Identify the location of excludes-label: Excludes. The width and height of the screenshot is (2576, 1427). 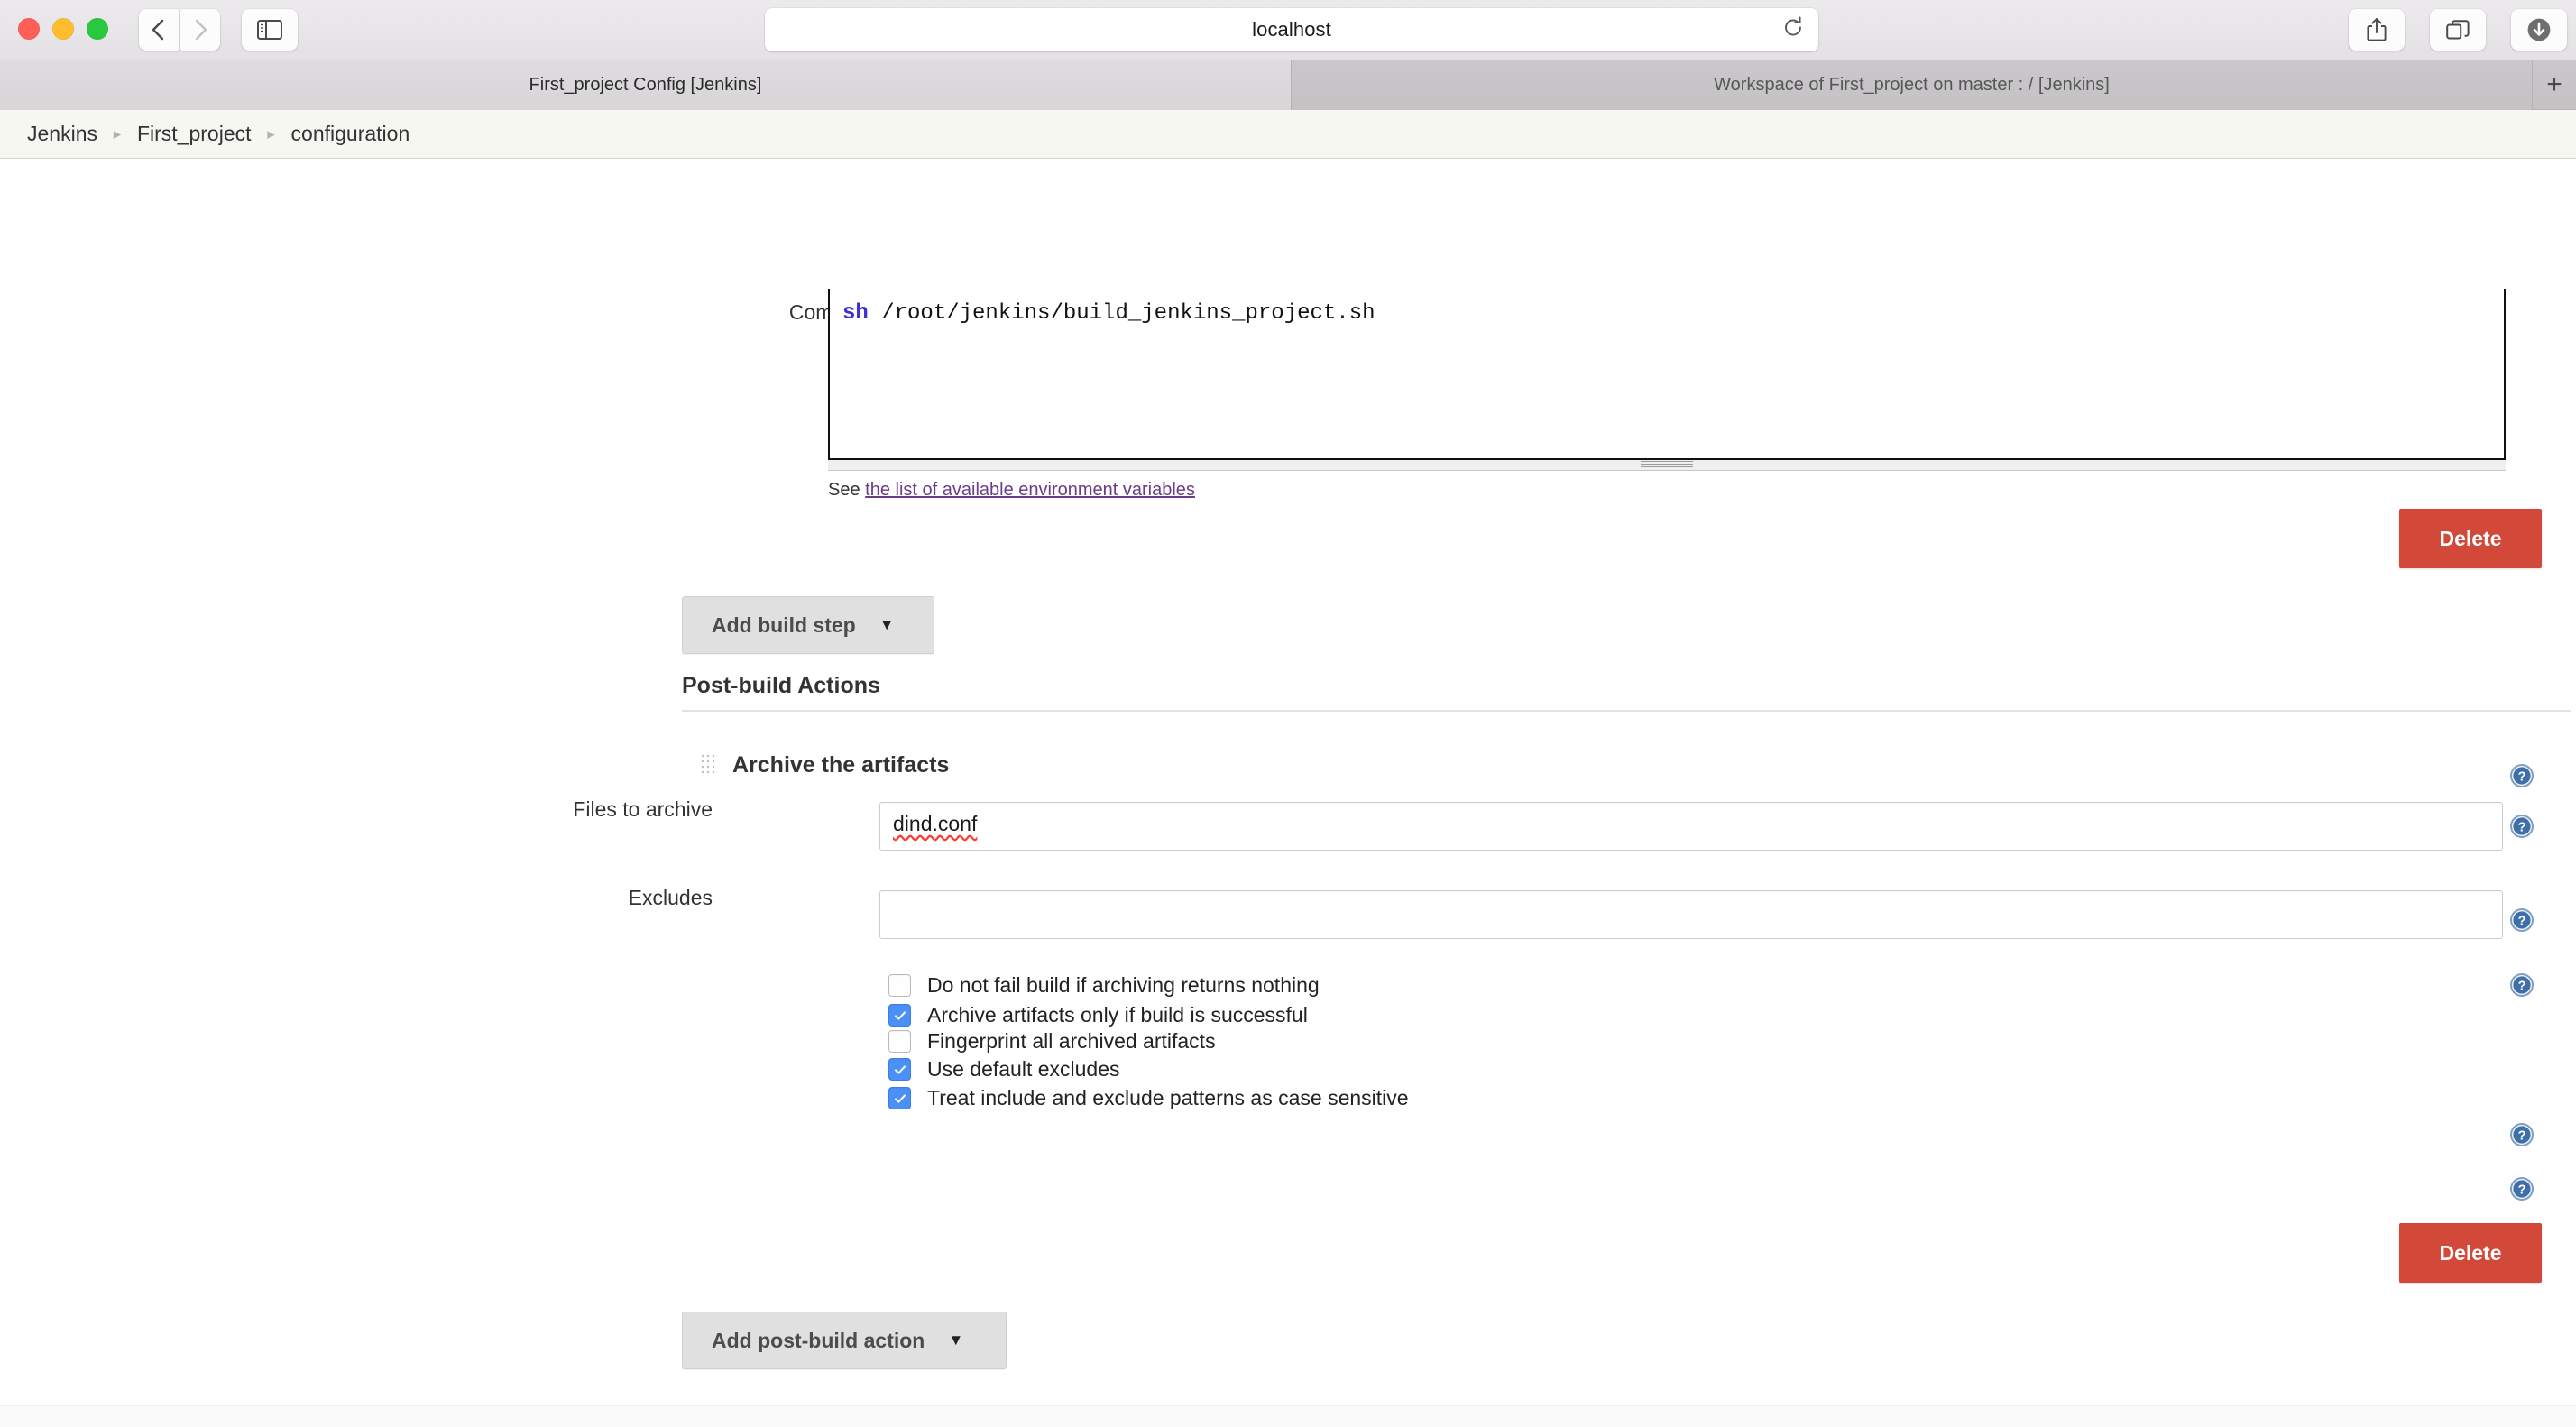
(670, 897).